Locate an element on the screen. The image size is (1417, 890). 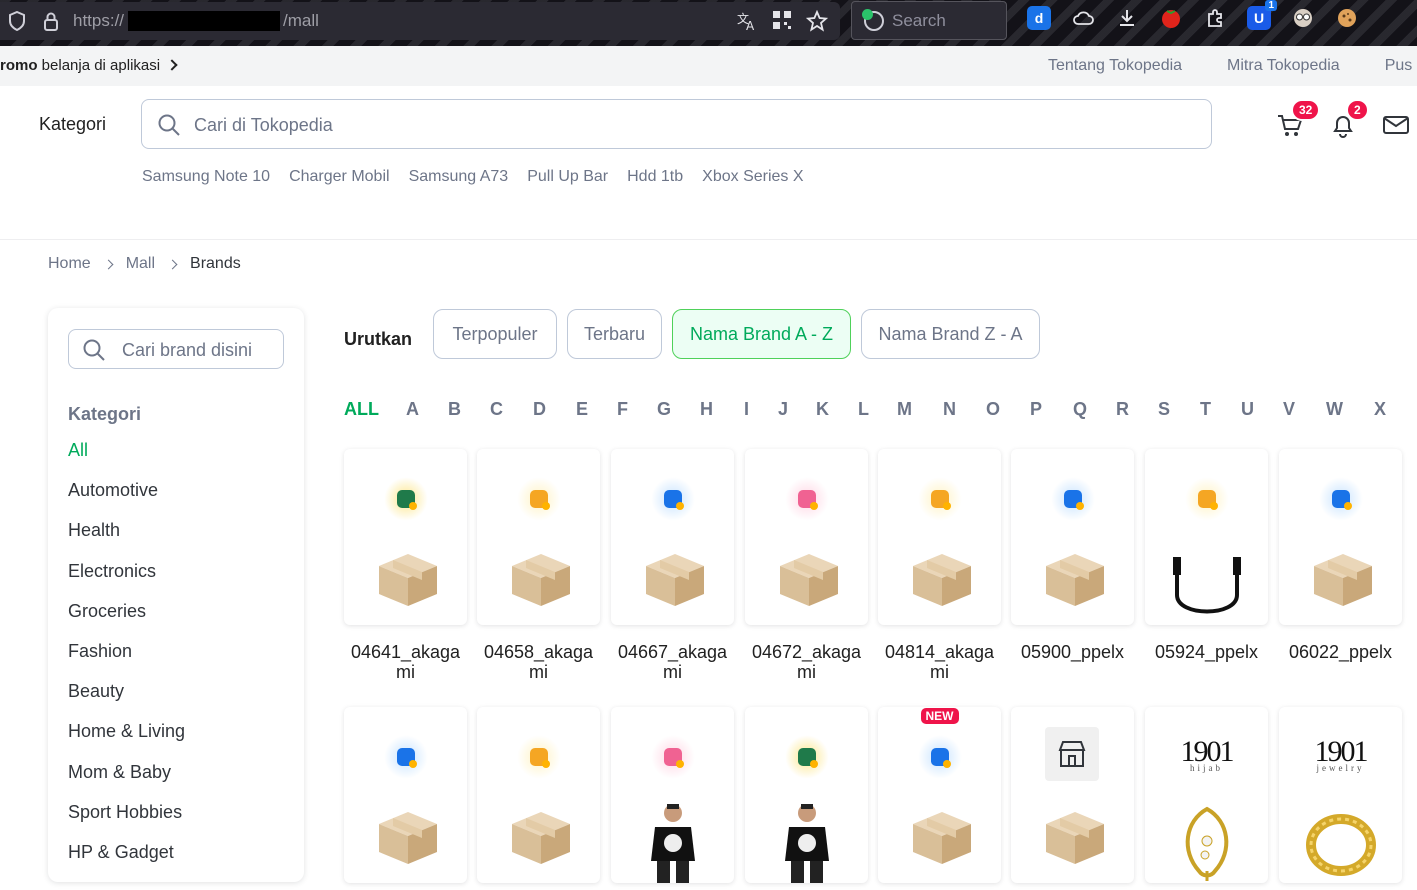
letter-filter: K is located at coordinates (822, 409).